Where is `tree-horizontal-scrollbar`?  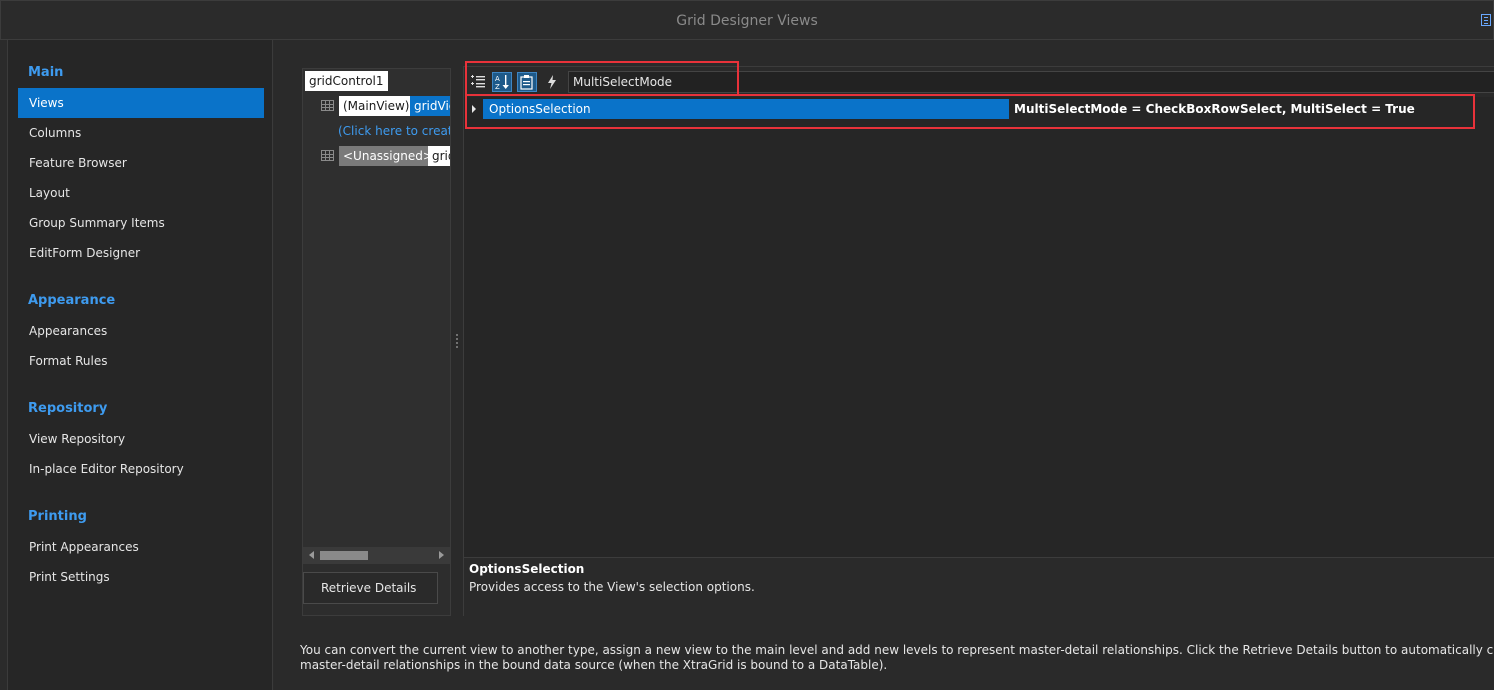
tree-horizontal-scrollbar is located at coordinates (376, 555).